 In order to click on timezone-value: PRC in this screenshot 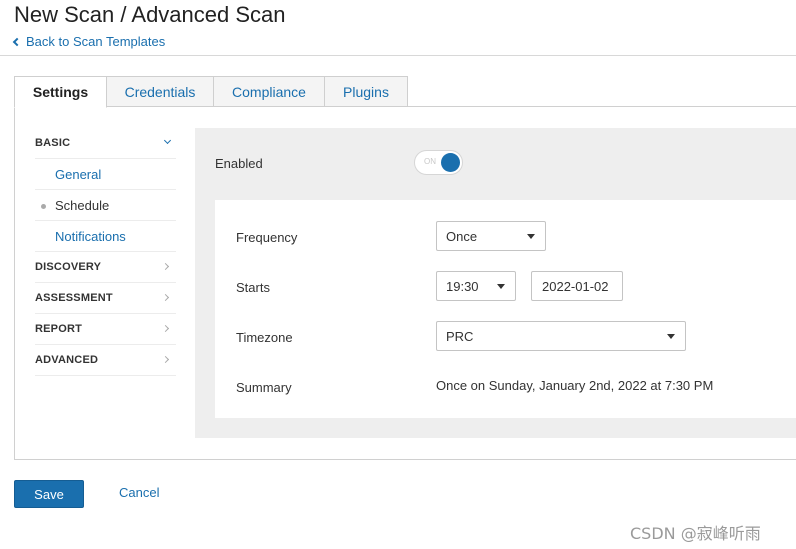, I will do `click(460, 336)`.